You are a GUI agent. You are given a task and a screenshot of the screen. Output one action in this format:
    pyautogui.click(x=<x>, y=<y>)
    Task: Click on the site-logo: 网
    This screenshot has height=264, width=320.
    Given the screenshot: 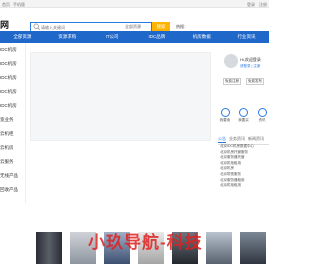 What is the action you would take?
    pyautogui.click(x=4, y=24)
    